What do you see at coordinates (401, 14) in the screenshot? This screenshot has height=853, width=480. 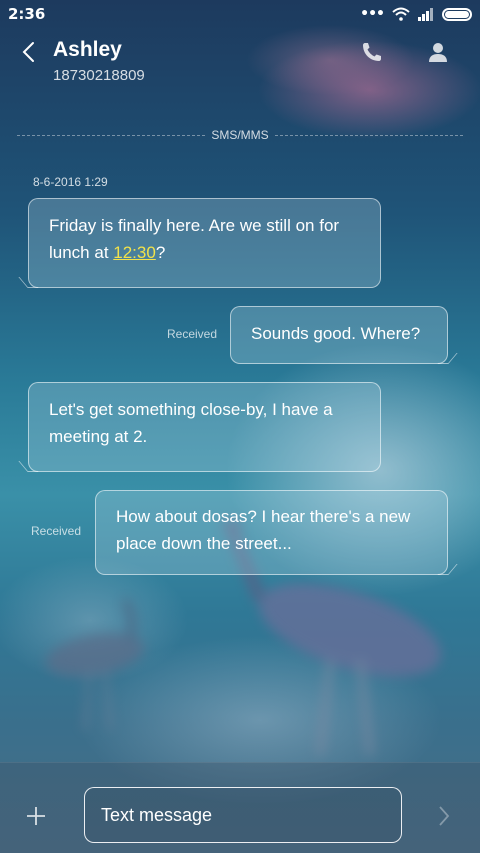 I see `wifi-icon` at bounding box center [401, 14].